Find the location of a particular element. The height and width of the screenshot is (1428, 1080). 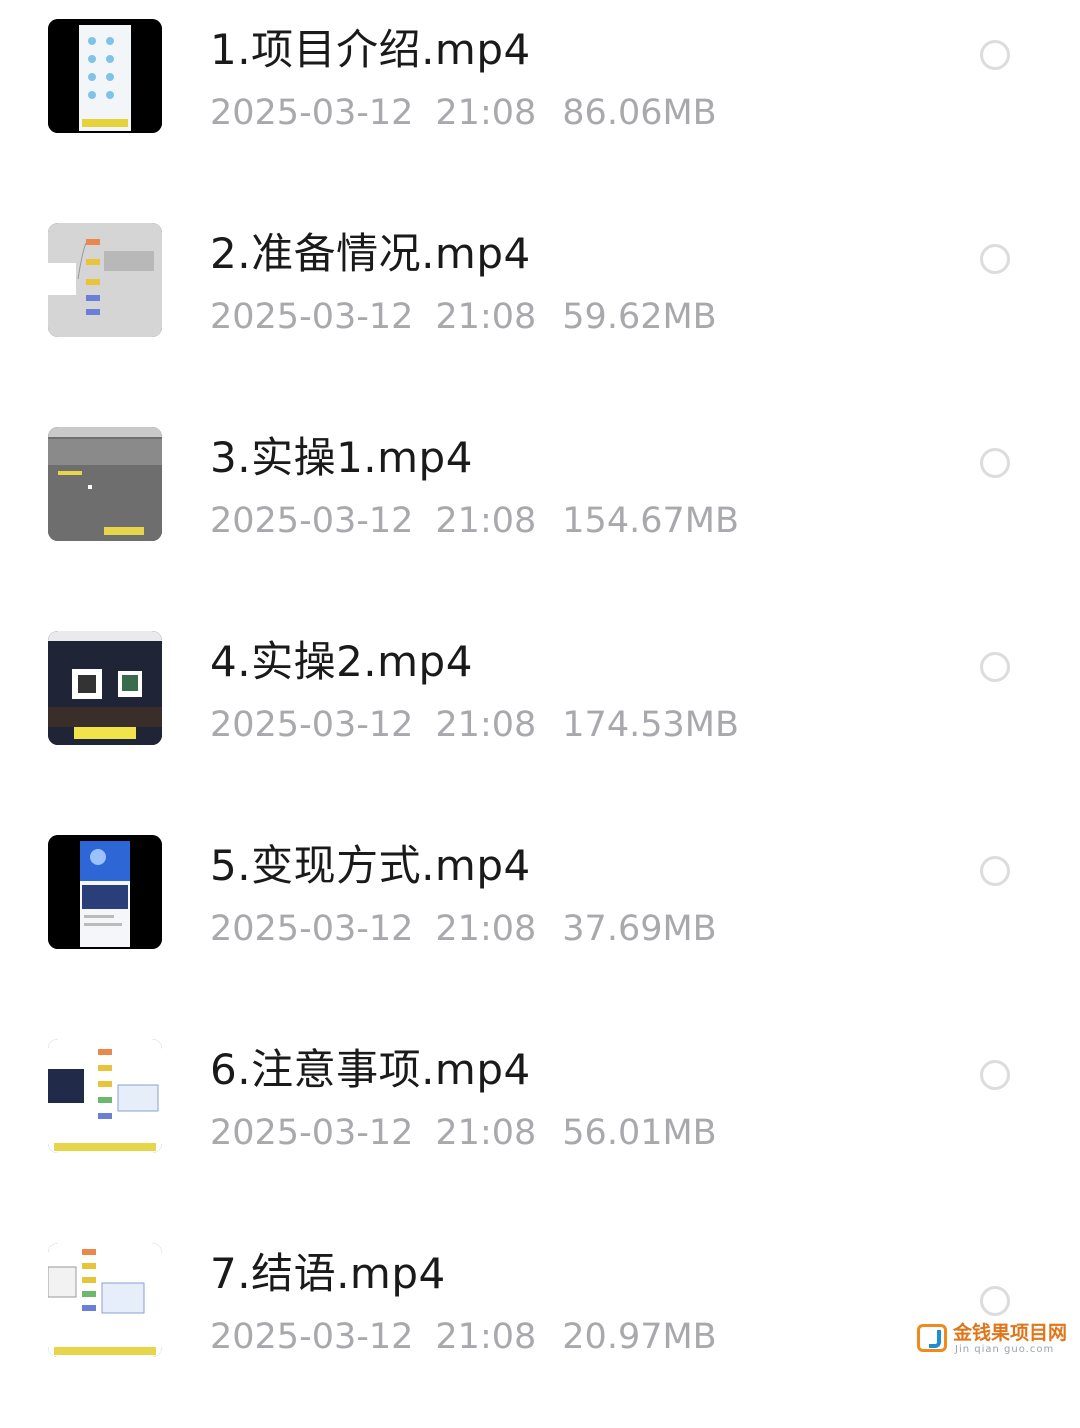

file-name: 2.准备情况.mp4 is located at coordinates (370, 253).